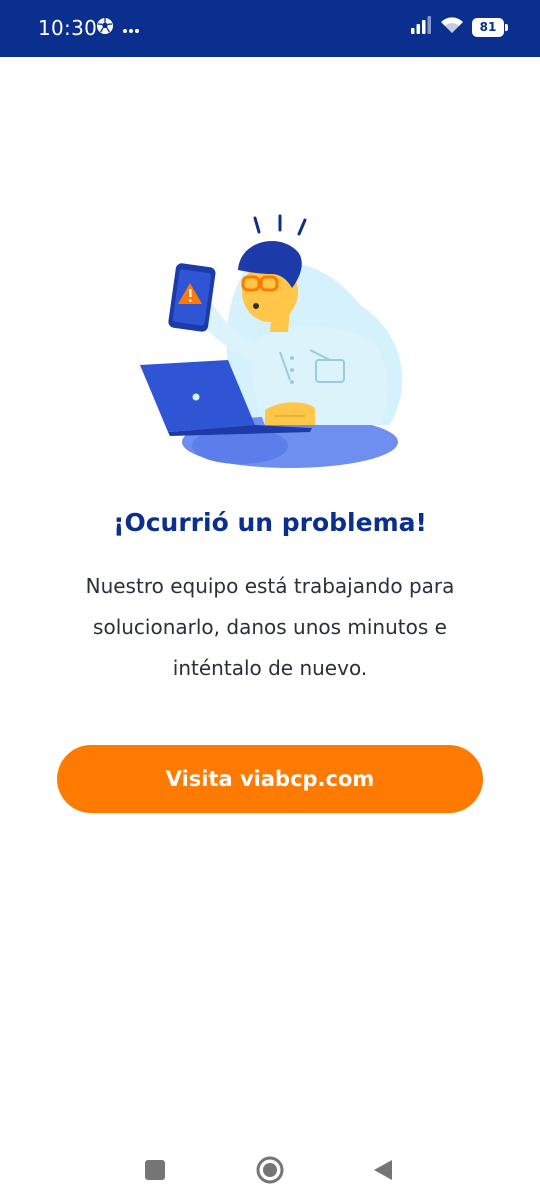  Describe the element at coordinates (452, 27) in the screenshot. I see `wifi-icon` at that location.